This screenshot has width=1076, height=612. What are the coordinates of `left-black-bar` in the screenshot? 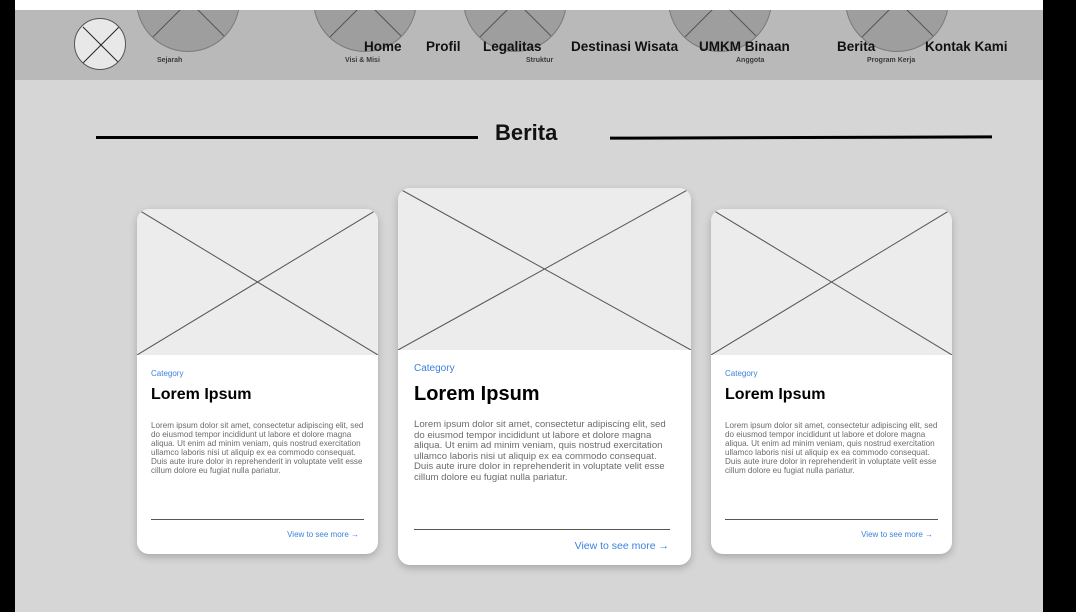 It's located at (7, 306).